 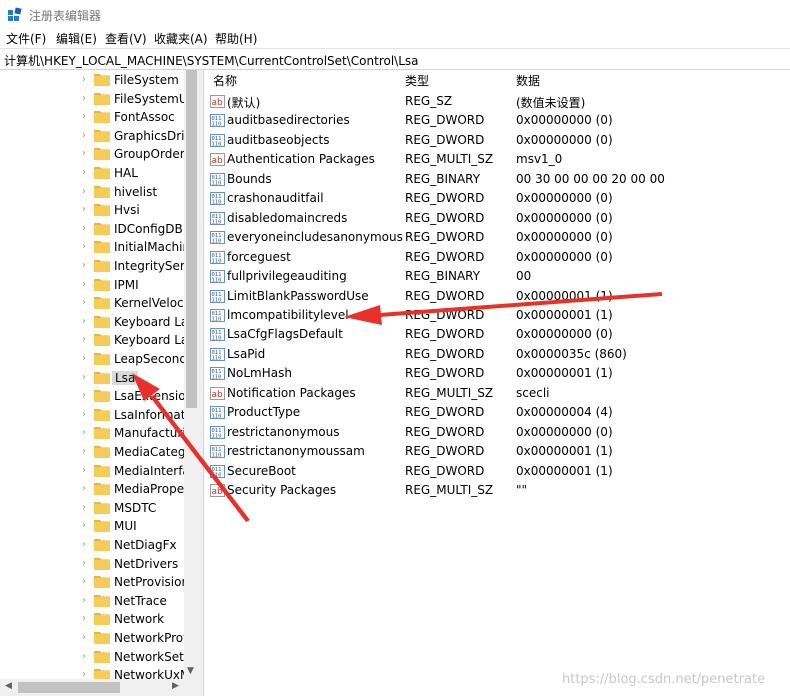 I want to click on tree-item: › IPMI, so click(x=92, y=285).